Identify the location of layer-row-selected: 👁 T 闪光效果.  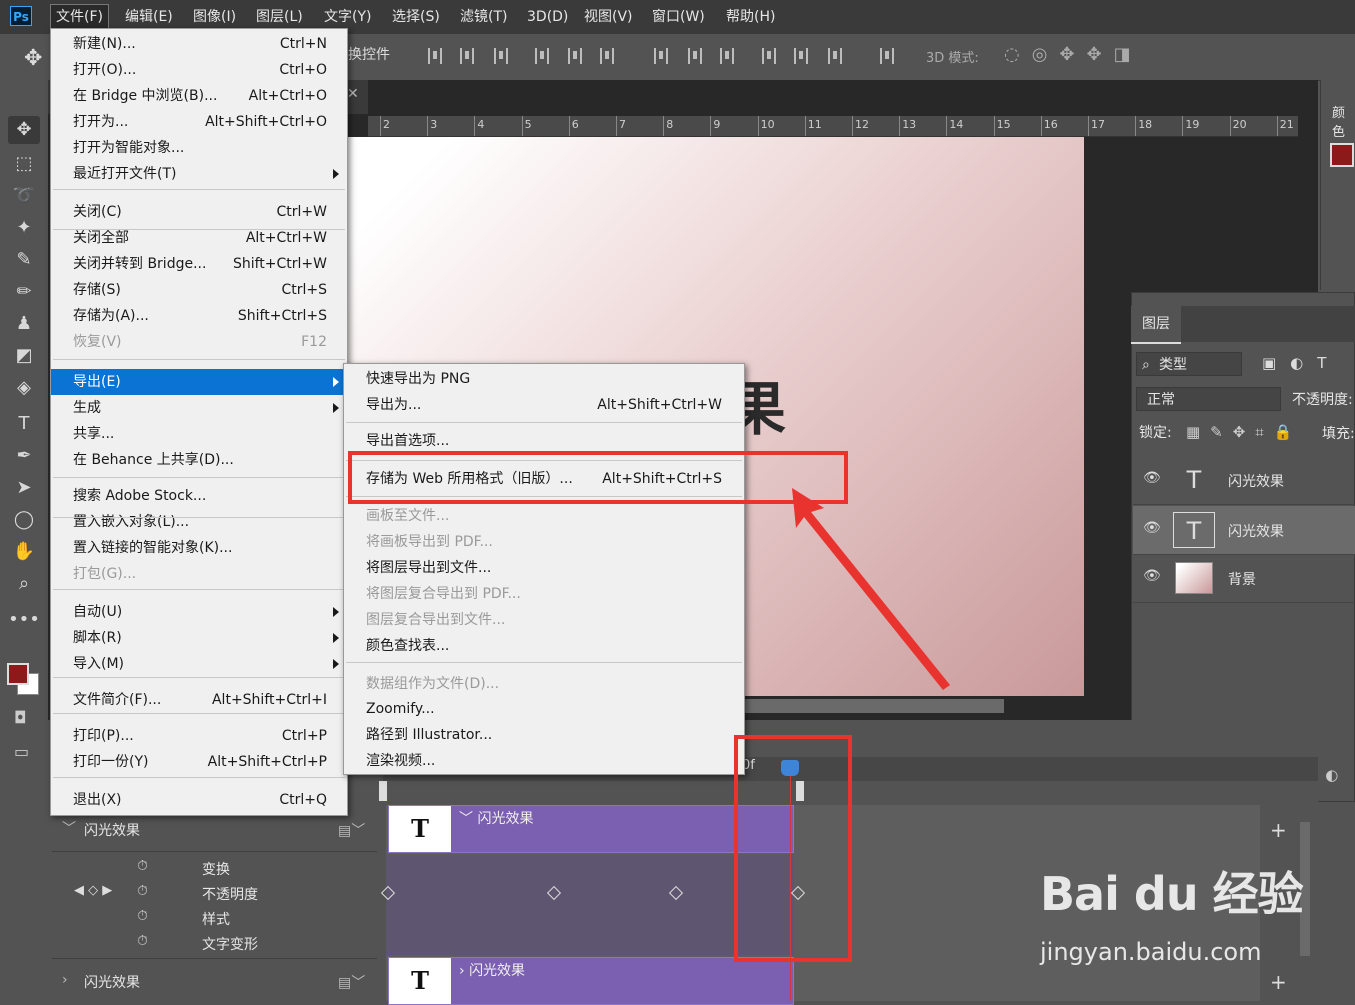
(1244, 530).